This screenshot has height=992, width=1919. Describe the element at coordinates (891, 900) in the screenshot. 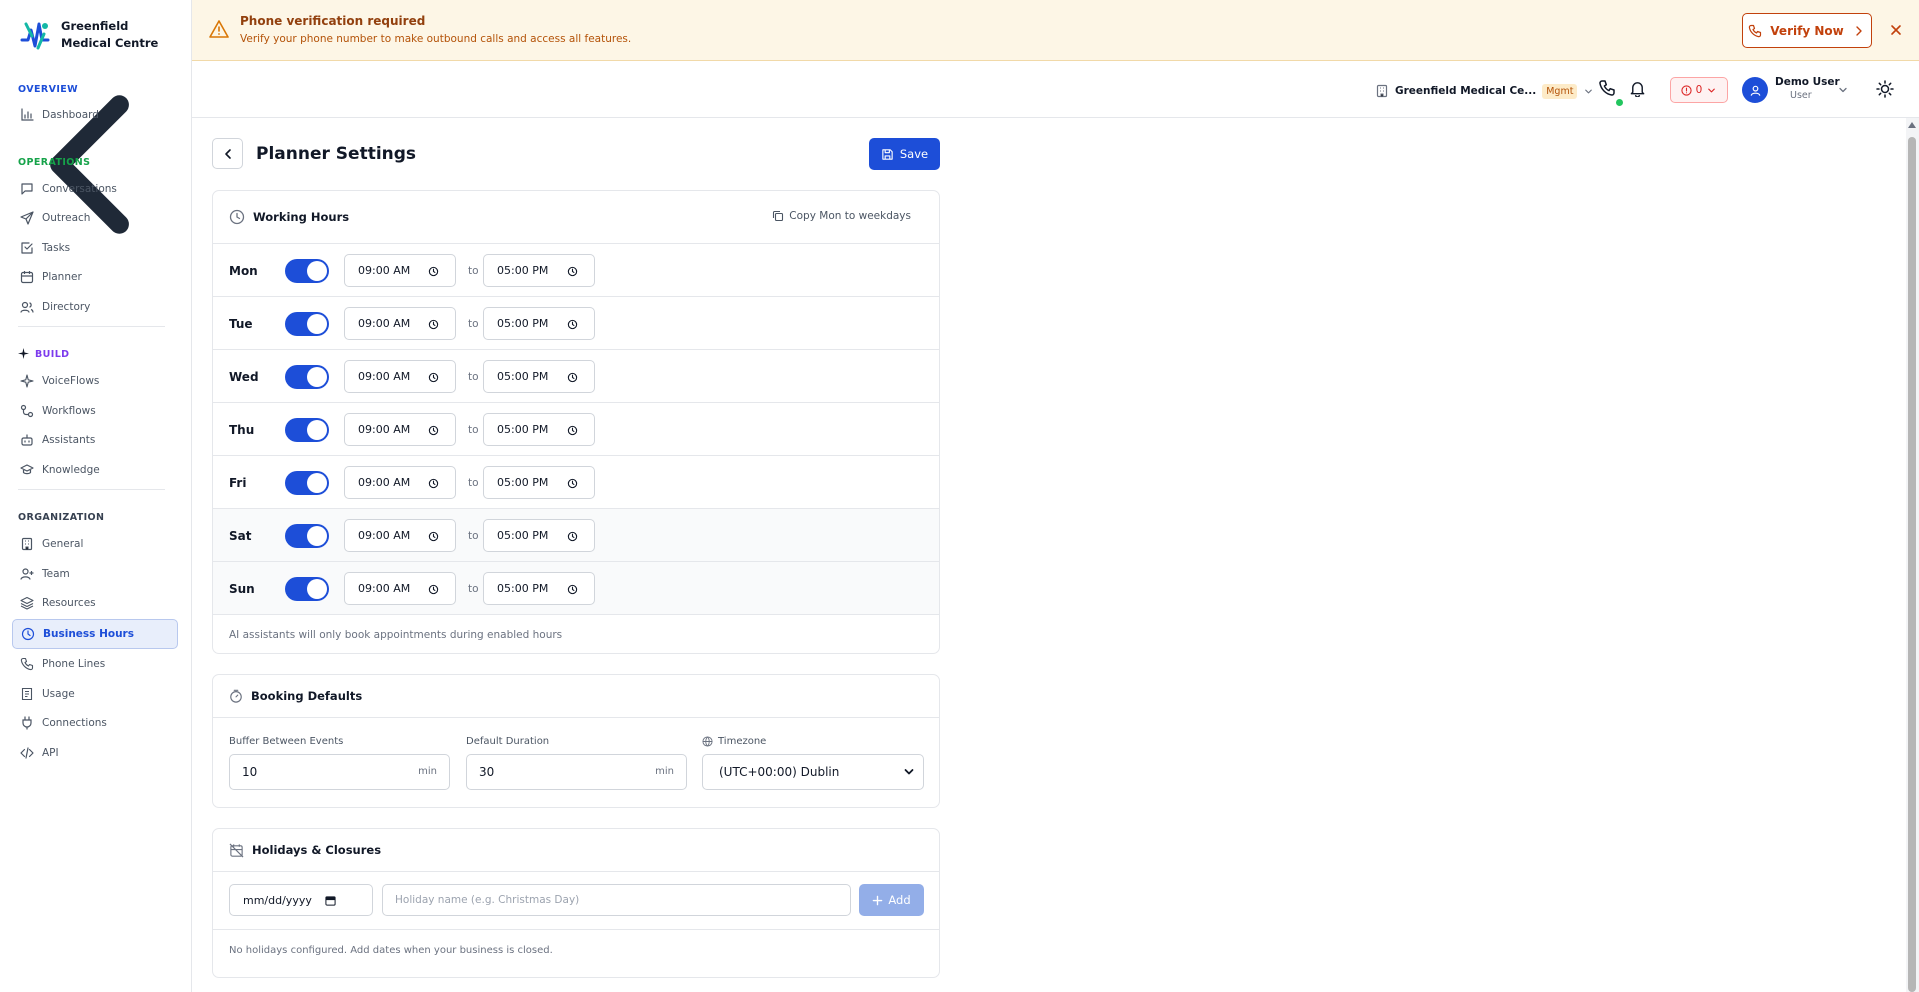

I see `add-holiday-button: Add` at that location.